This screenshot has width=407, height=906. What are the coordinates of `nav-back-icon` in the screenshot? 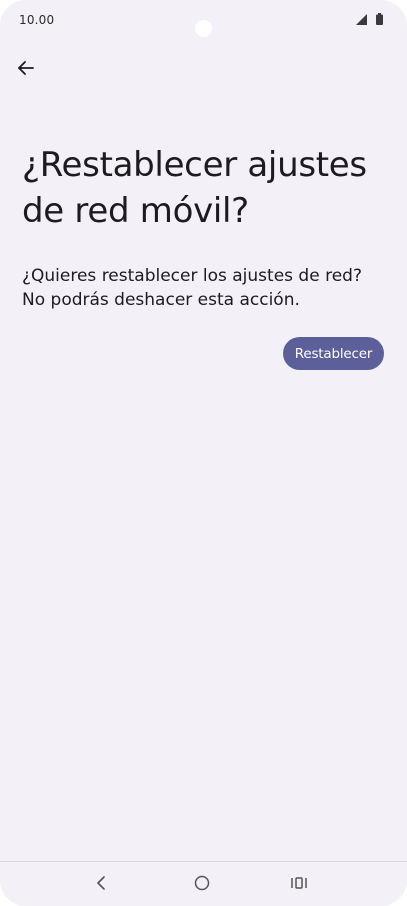 It's located at (101, 883).